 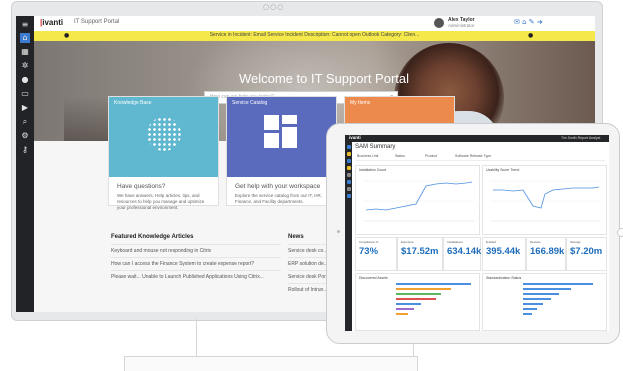 I want to click on standardization-bar-chart, so click(x=558, y=299).